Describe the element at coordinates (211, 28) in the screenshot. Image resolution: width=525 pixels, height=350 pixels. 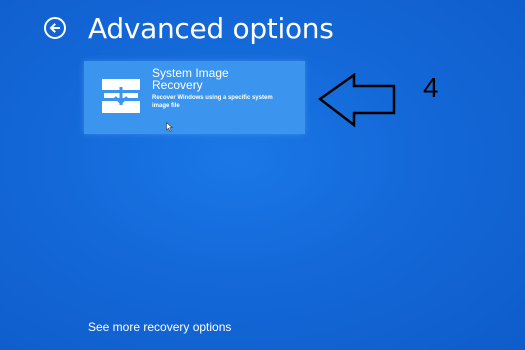
I see `page-title: Advanced options` at that location.